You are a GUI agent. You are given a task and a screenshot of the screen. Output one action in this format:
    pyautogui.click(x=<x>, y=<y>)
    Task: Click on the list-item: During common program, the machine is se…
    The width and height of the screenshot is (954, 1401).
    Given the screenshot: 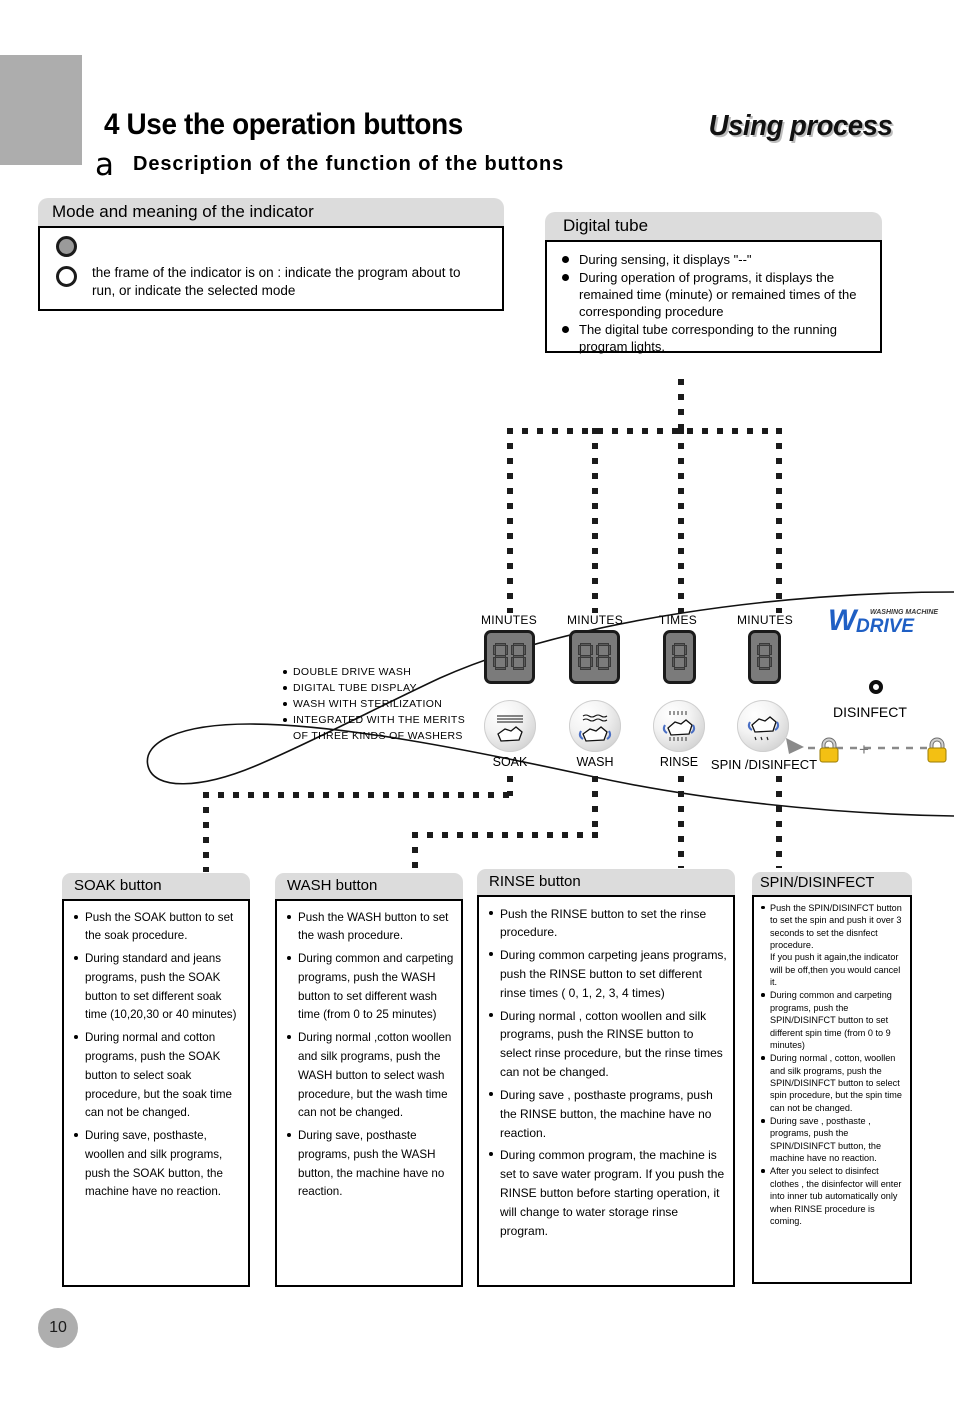 What is the action you would take?
    pyautogui.click(x=607, y=1193)
    